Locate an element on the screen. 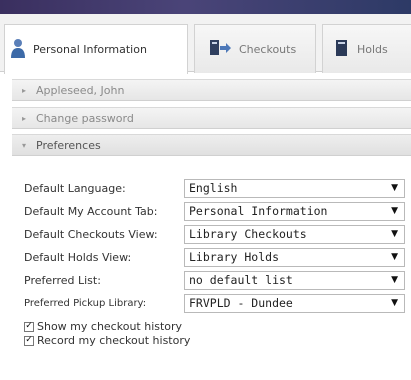 This screenshot has height=380, width=411. tab-label: Holds is located at coordinates (372, 49).